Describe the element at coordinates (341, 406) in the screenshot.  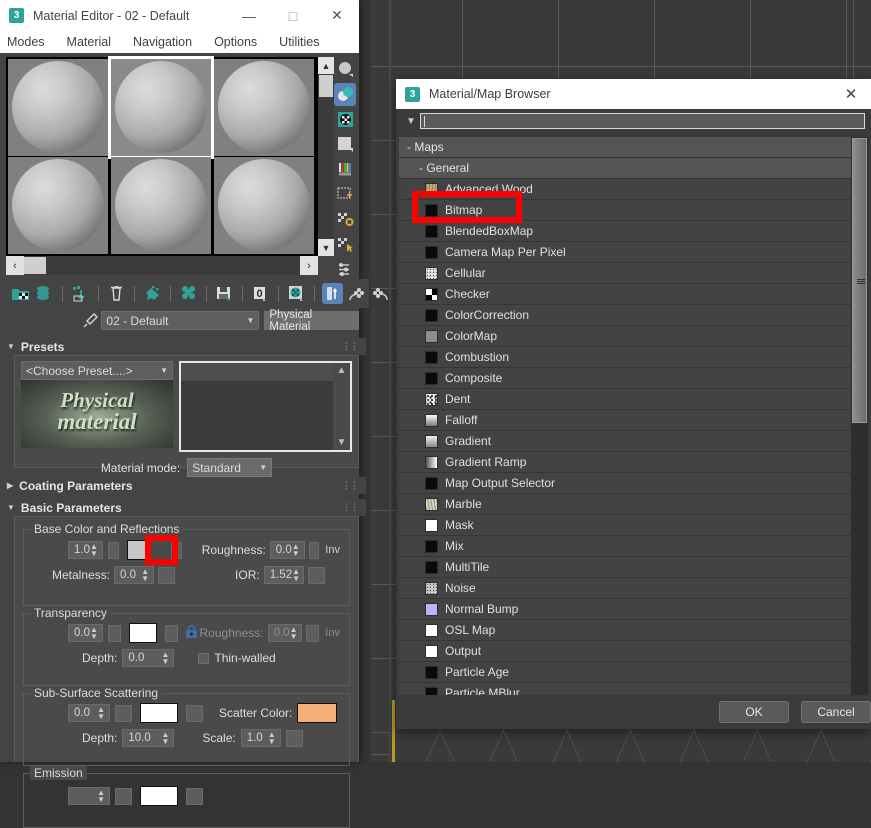
I see `preset-list-scrollbar: ▲ ▼` at that location.